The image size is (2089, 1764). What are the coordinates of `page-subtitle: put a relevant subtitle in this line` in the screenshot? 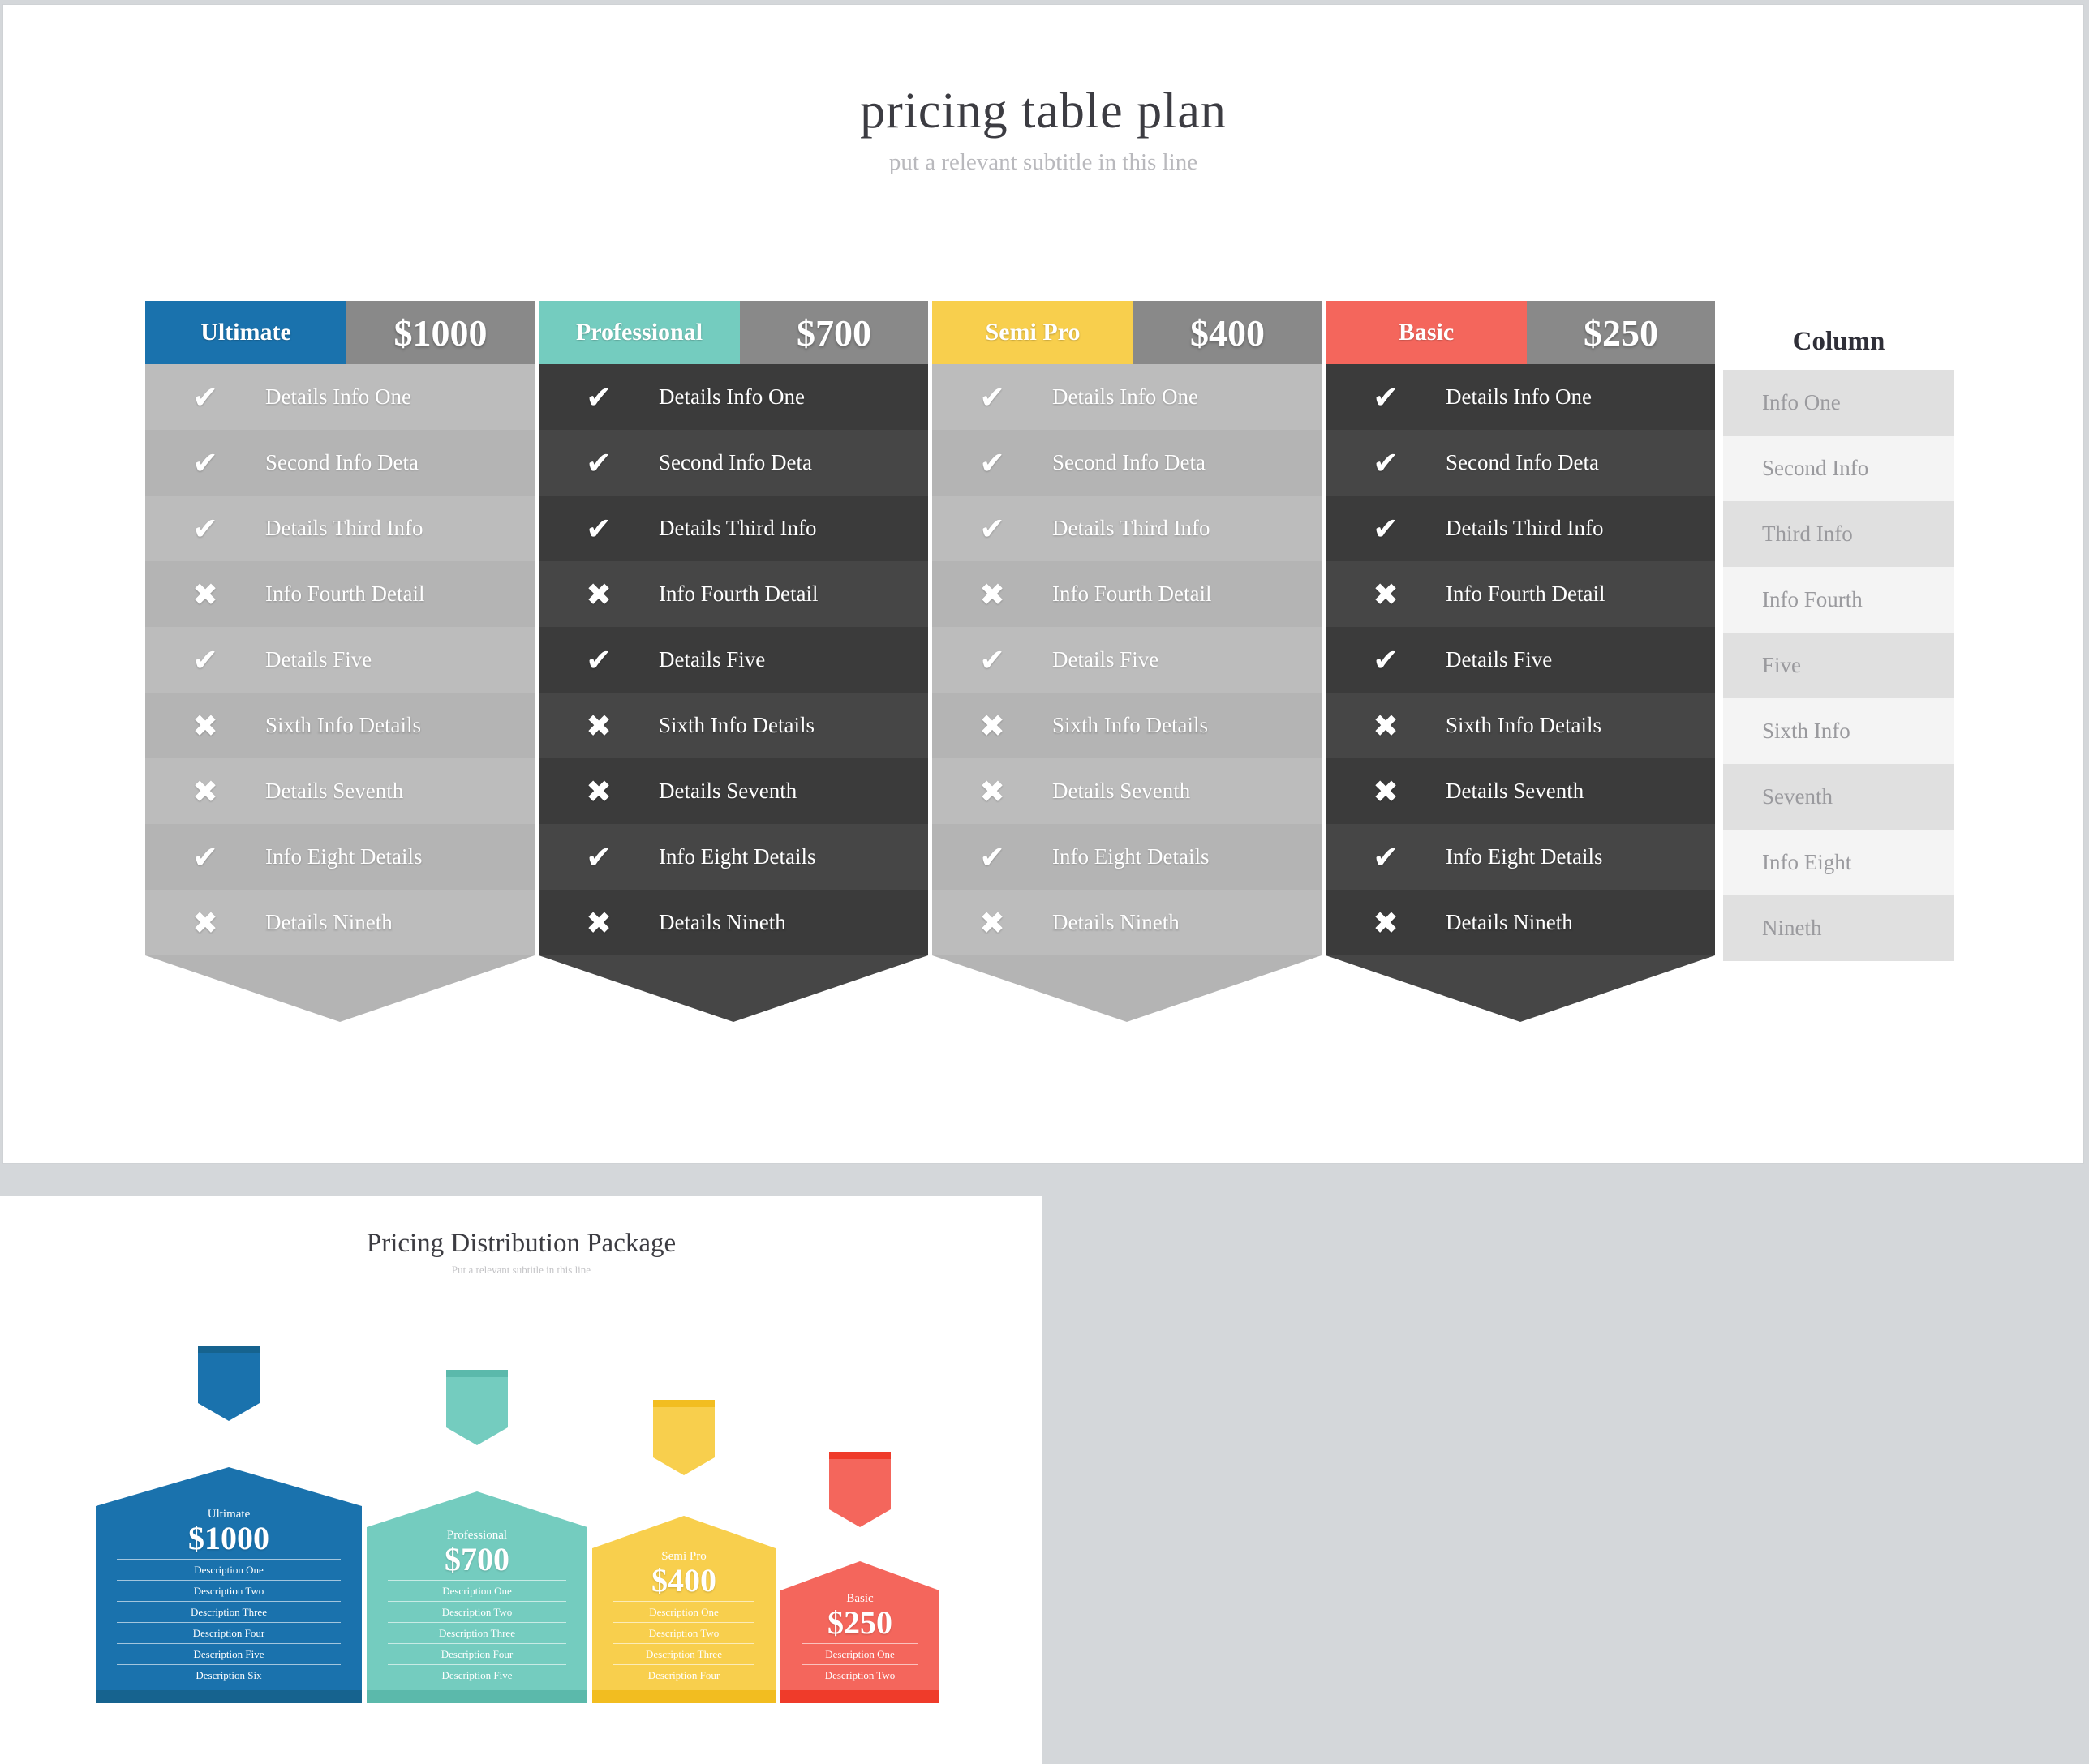 It's located at (1043, 162).